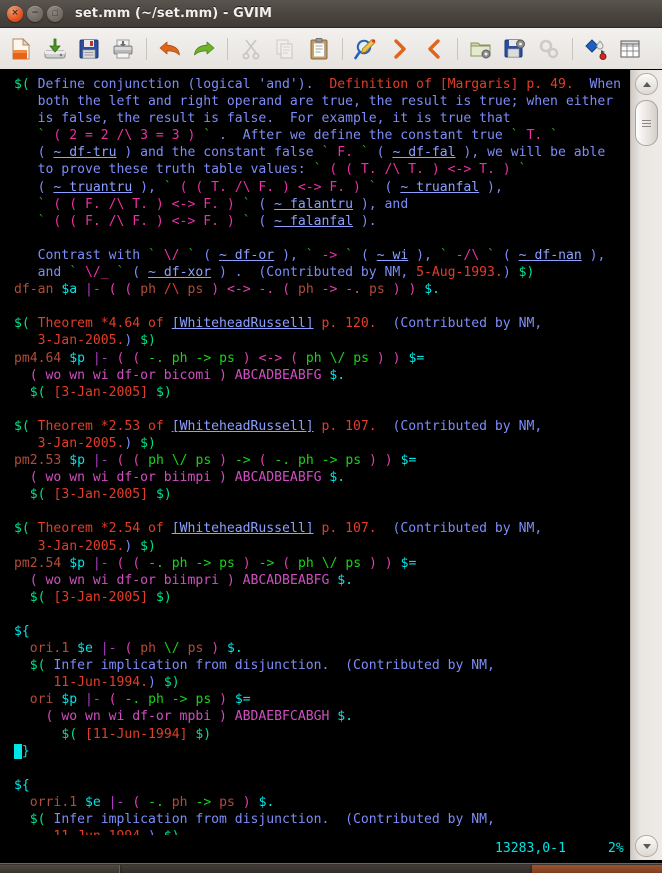 The height and width of the screenshot is (873, 662). Describe the element at coordinates (21, 49) in the screenshot. I see `new-file-button` at that location.